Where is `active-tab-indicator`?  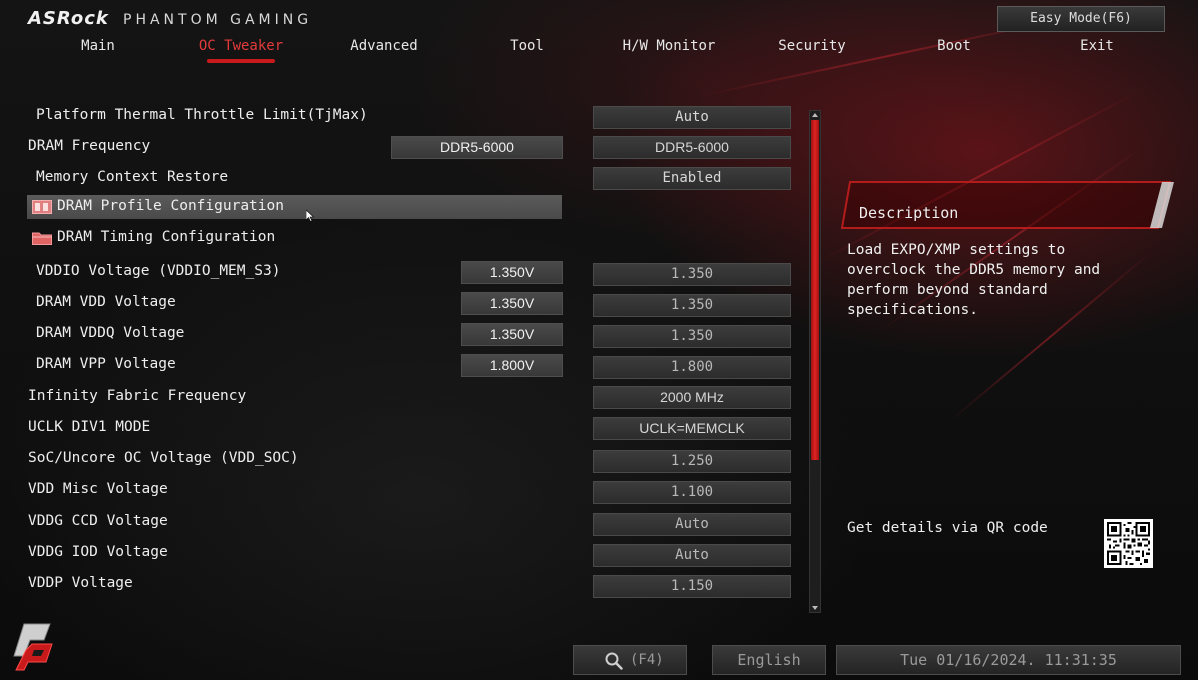 active-tab-indicator is located at coordinates (241, 61).